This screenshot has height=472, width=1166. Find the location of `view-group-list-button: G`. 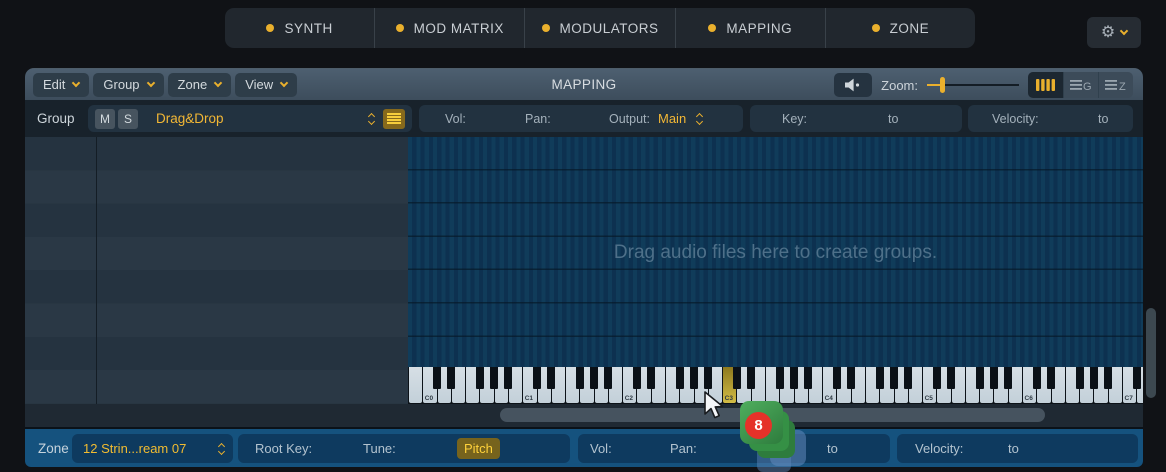

view-group-list-button: G is located at coordinates (1080, 85).